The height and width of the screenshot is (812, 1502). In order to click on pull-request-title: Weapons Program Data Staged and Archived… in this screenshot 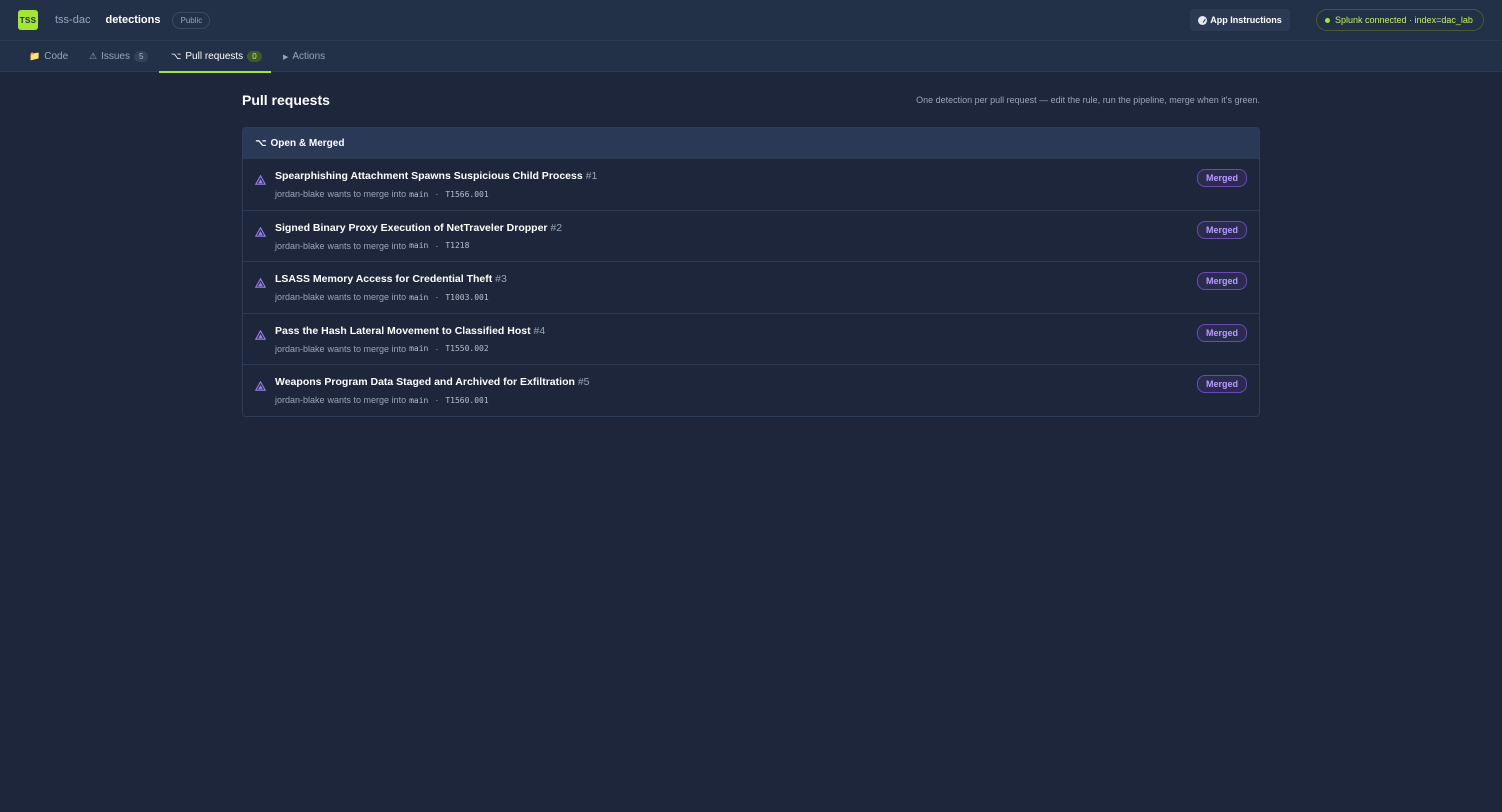, I will do `click(432, 382)`.